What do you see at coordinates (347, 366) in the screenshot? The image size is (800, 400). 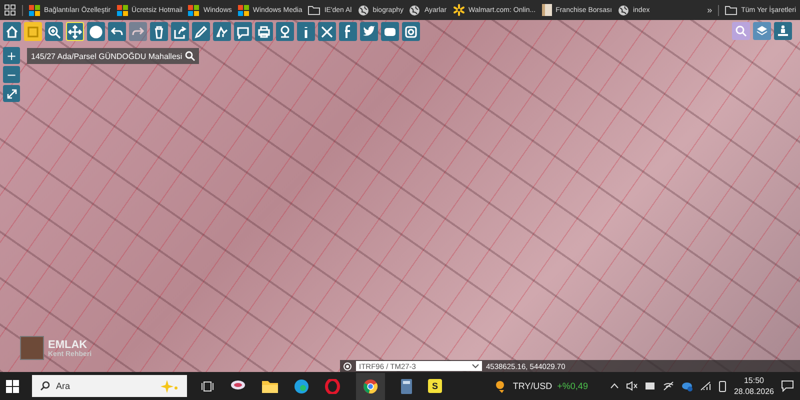 I see `target-icon` at bounding box center [347, 366].